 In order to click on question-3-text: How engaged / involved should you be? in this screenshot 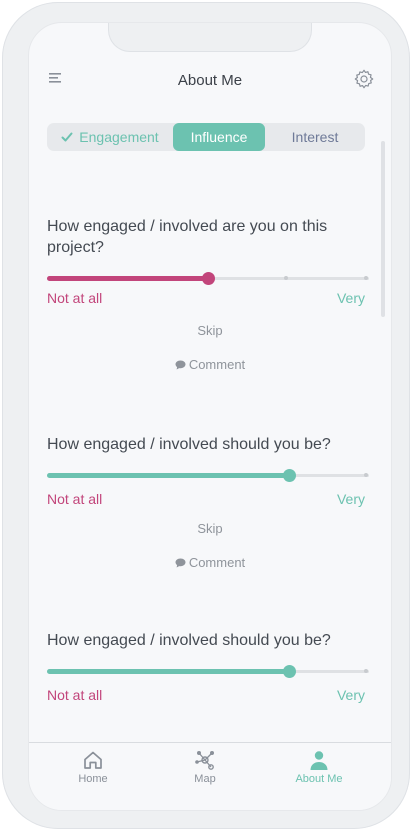, I will do `click(189, 640)`.